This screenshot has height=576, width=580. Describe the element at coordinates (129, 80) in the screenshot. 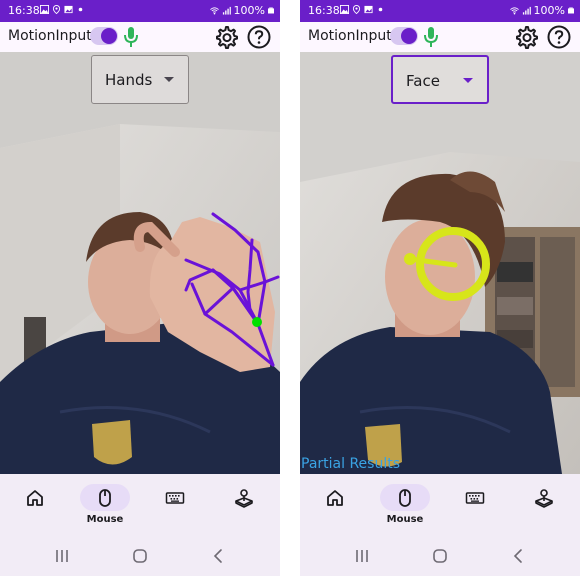

I see `mode-dropdown-value: Hands` at that location.